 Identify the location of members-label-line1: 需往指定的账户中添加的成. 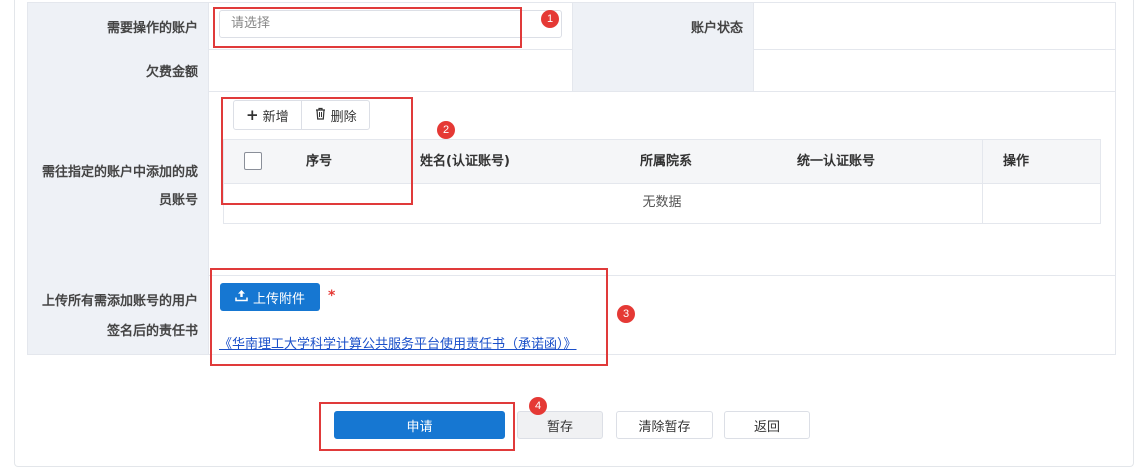
(119, 172).